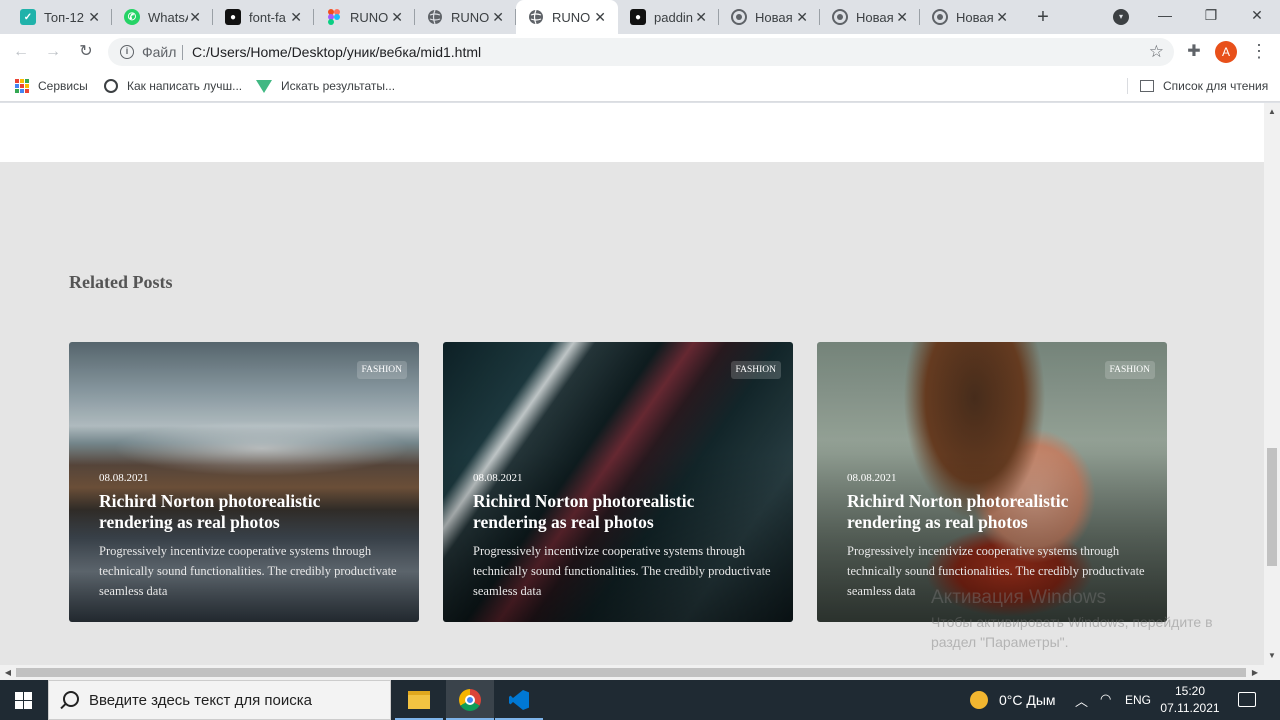 Image resolution: width=1280 pixels, height=720 pixels. Describe the element at coordinates (1147, 86) in the screenshot. I see `reading-list-icon` at that location.